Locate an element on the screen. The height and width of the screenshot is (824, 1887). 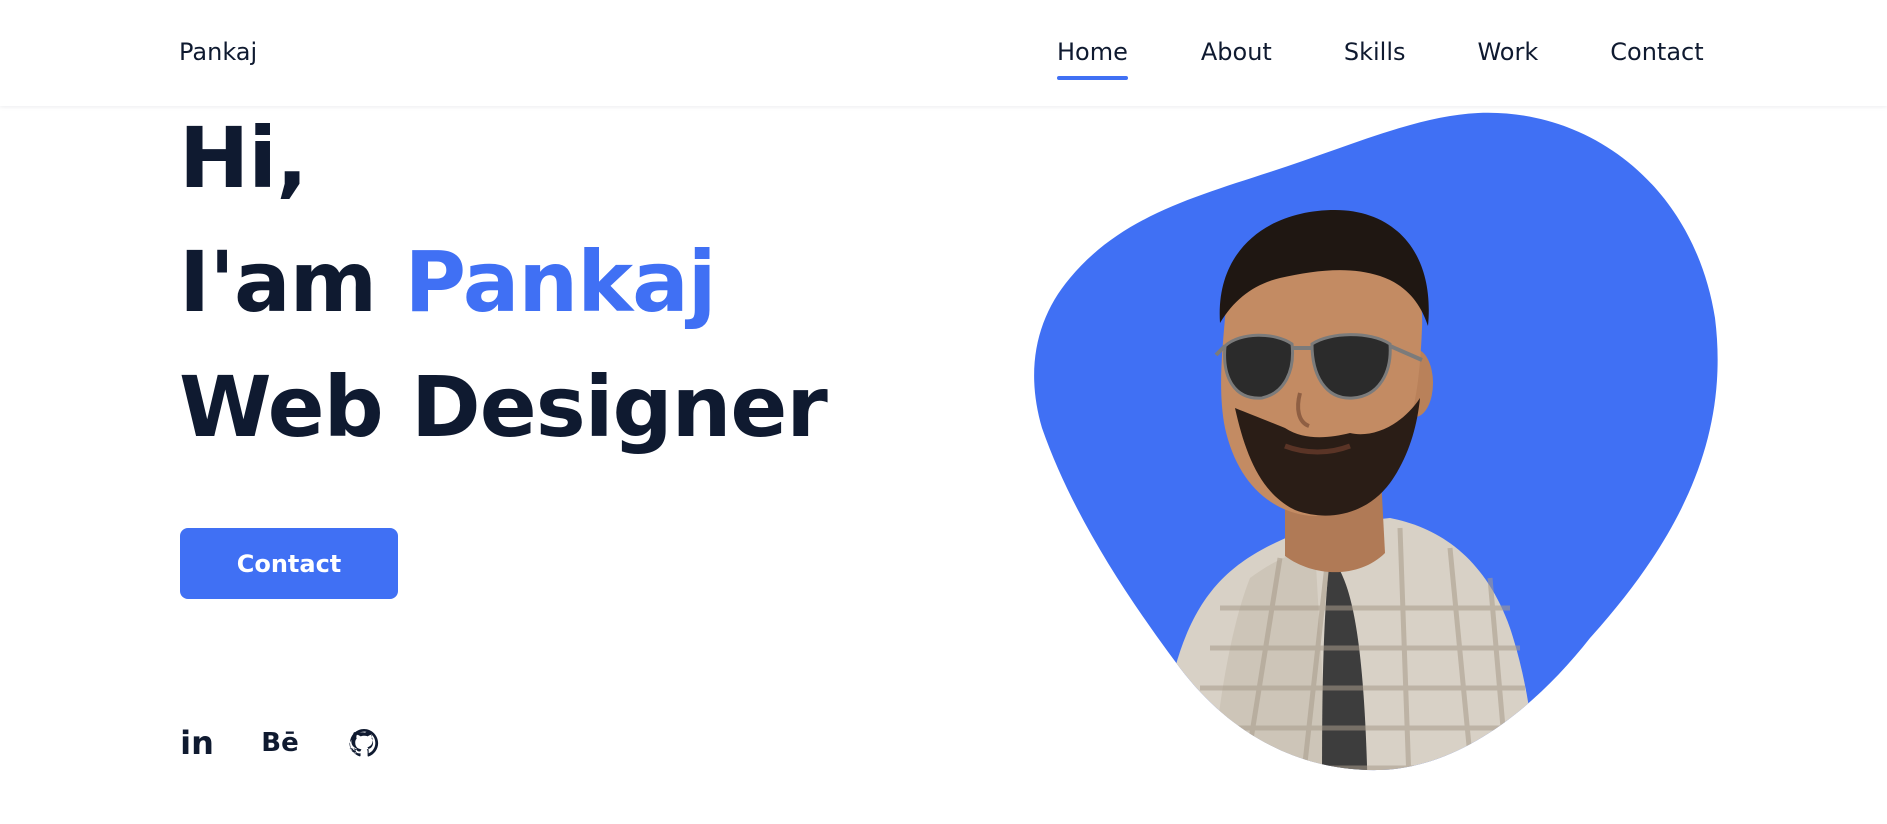
nav-about-label: About is located at coordinates (1236, 52).